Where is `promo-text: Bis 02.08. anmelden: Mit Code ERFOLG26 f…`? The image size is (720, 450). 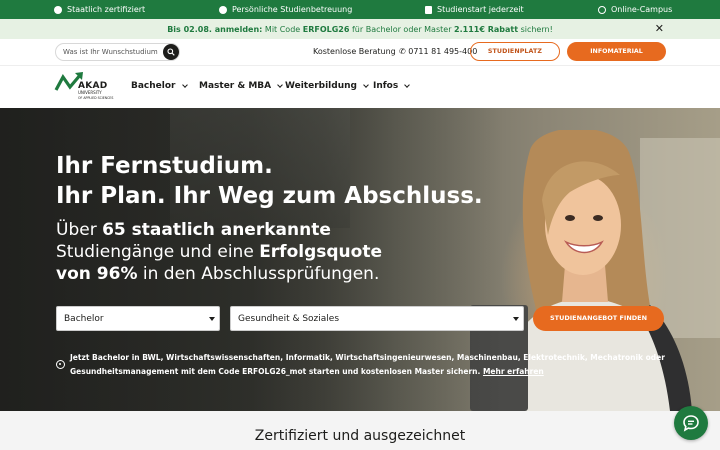 promo-text: Bis 02.08. anmelden: Mit Code ERFOLG26 f… is located at coordinates (360, 29).